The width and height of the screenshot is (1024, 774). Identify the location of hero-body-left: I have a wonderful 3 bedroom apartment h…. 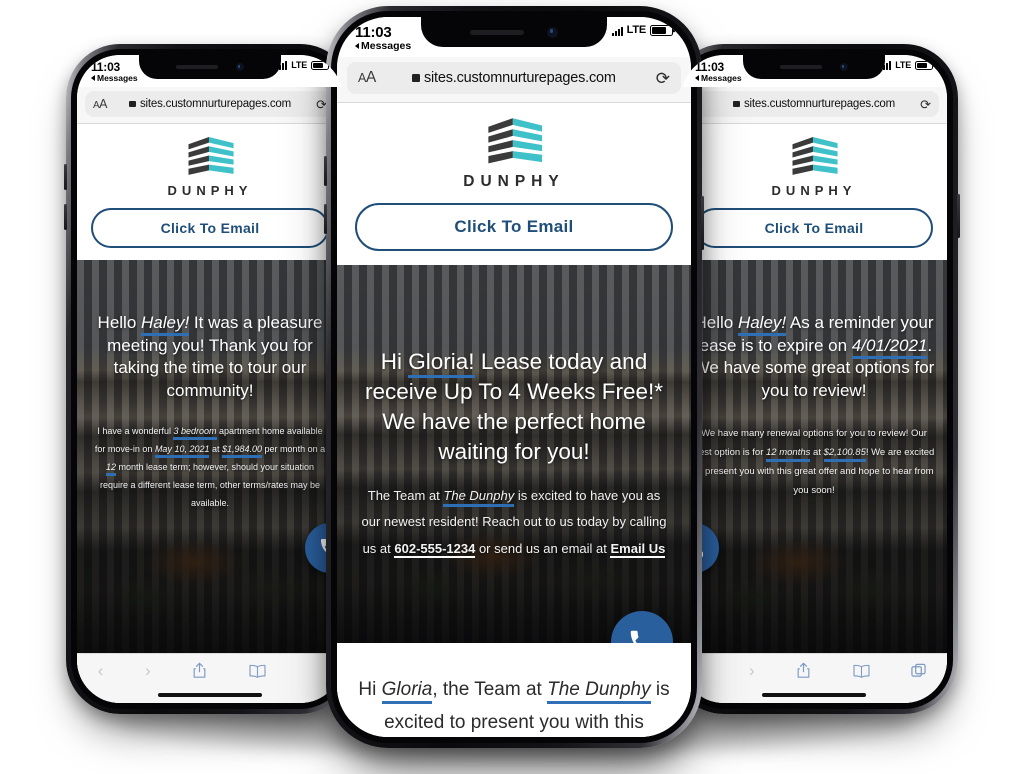
(210, 467).